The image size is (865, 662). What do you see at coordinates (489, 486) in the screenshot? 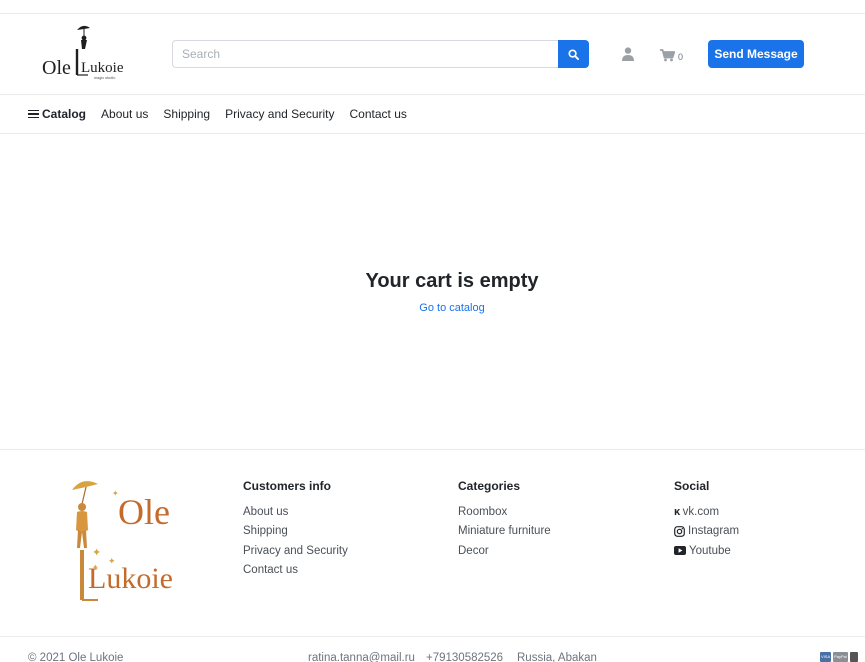
I see `categories-heading: Categories` at bounding box center [489, 486].